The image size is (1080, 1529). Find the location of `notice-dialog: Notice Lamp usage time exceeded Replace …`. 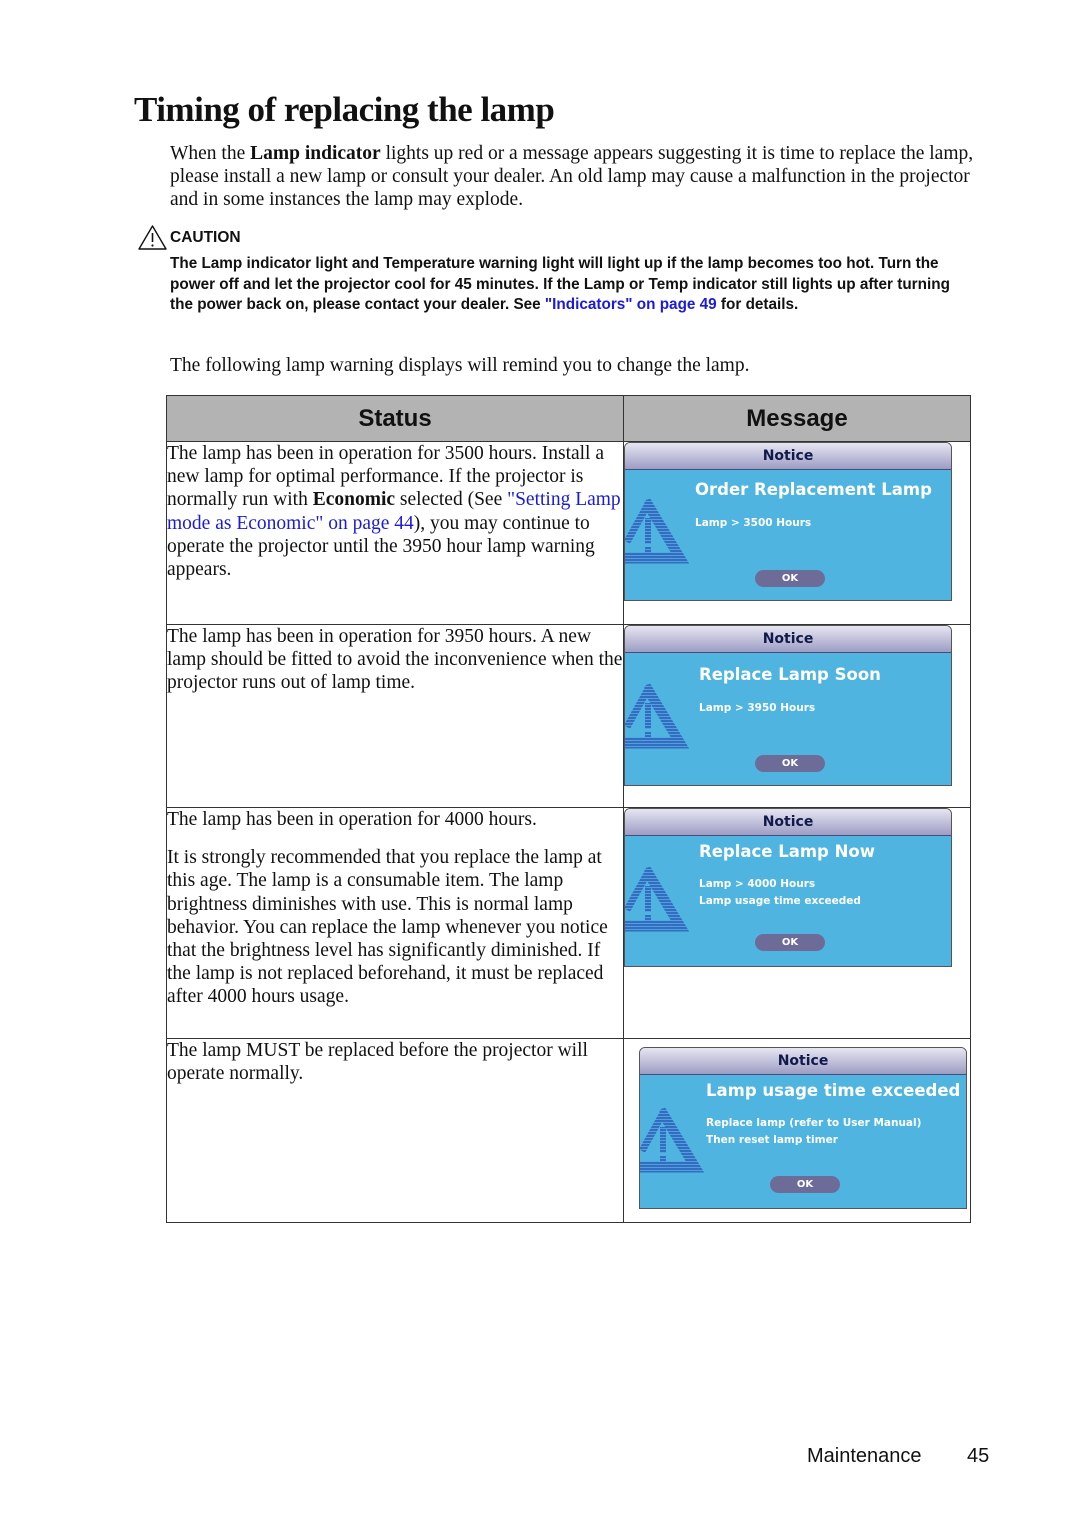

notice-dialog: Notice Lamp usage time exceeded Replace … is located at coordinates (803, 1128).